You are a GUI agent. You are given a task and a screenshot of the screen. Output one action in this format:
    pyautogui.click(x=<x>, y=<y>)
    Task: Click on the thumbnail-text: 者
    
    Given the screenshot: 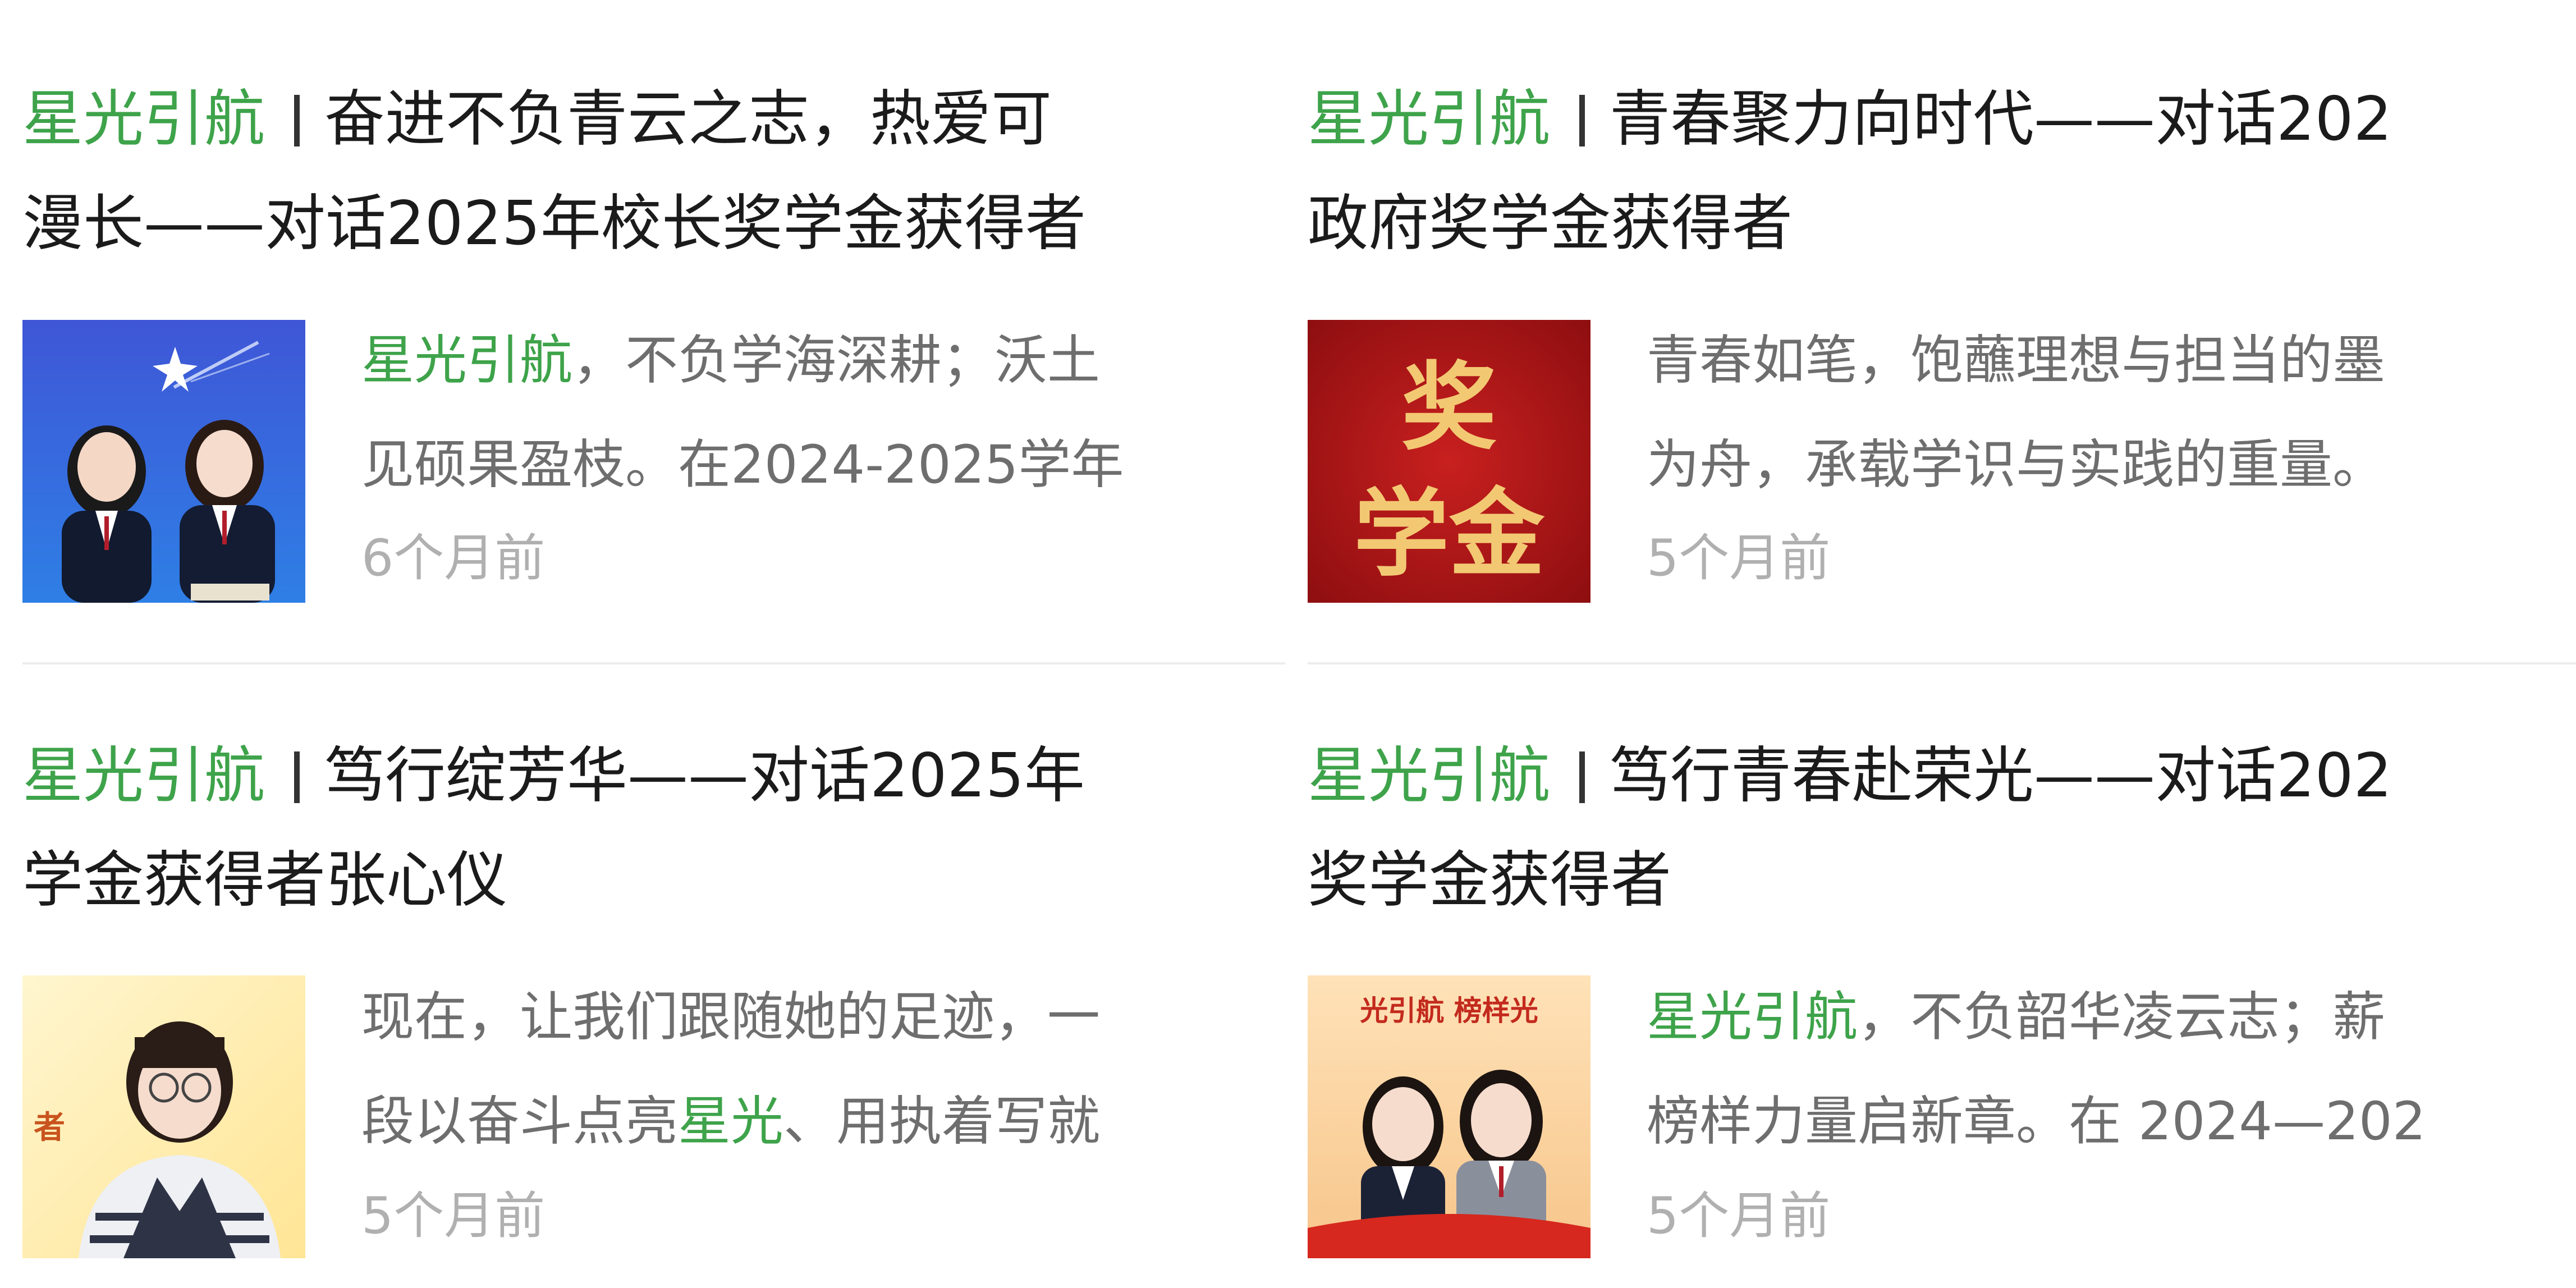 What is the action you would take?
    pyautogui.click(x=49, y=1127)
    